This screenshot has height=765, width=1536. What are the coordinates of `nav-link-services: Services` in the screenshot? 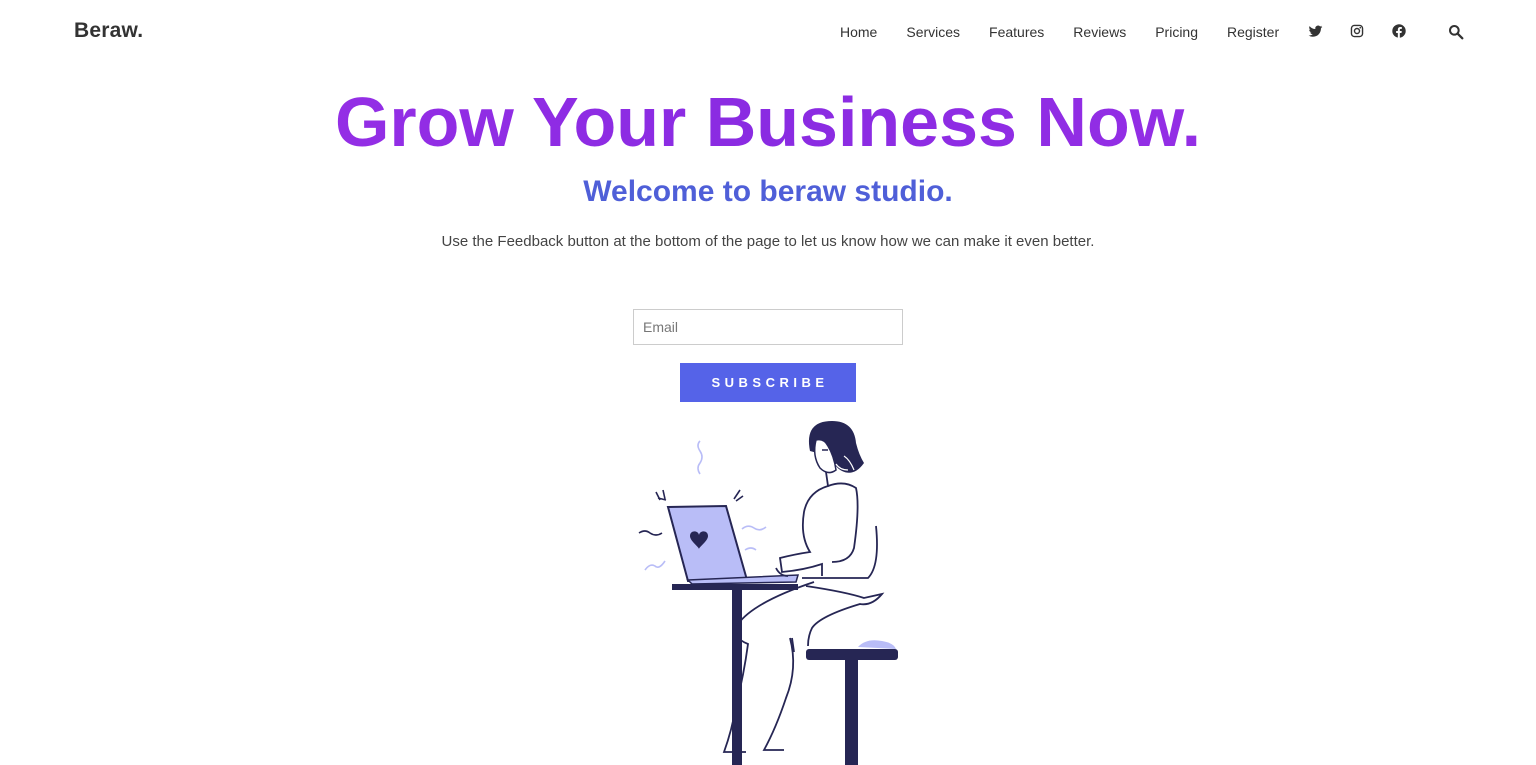 It's located at (933, 32).